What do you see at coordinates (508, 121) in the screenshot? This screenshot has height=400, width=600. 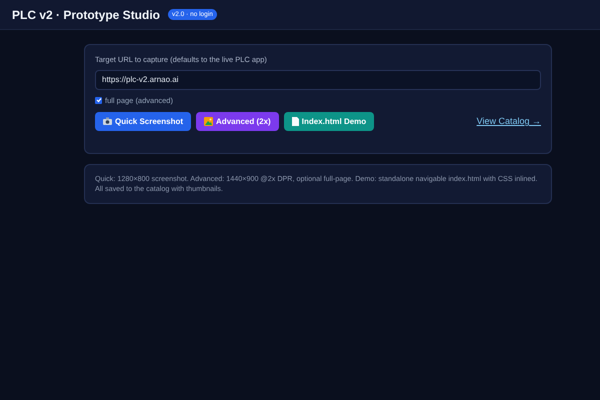 I see `view-catalog-link: View Catalog →` at bounding box center [508, 121].